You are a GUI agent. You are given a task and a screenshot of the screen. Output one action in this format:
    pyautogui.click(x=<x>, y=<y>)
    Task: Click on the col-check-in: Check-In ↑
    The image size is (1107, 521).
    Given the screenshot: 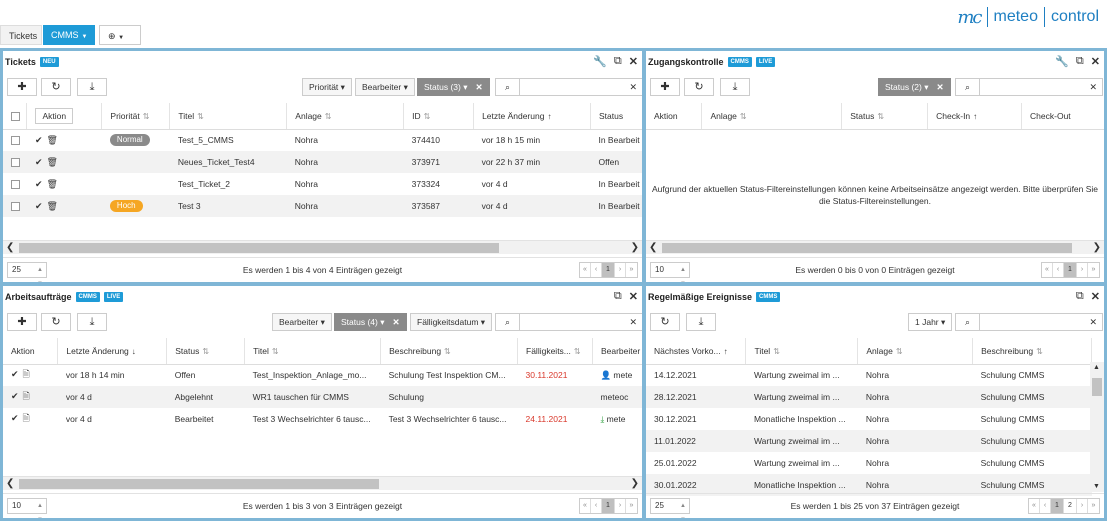 What is the action you would take?
    pyautogui.click(x=975, y=116)
    